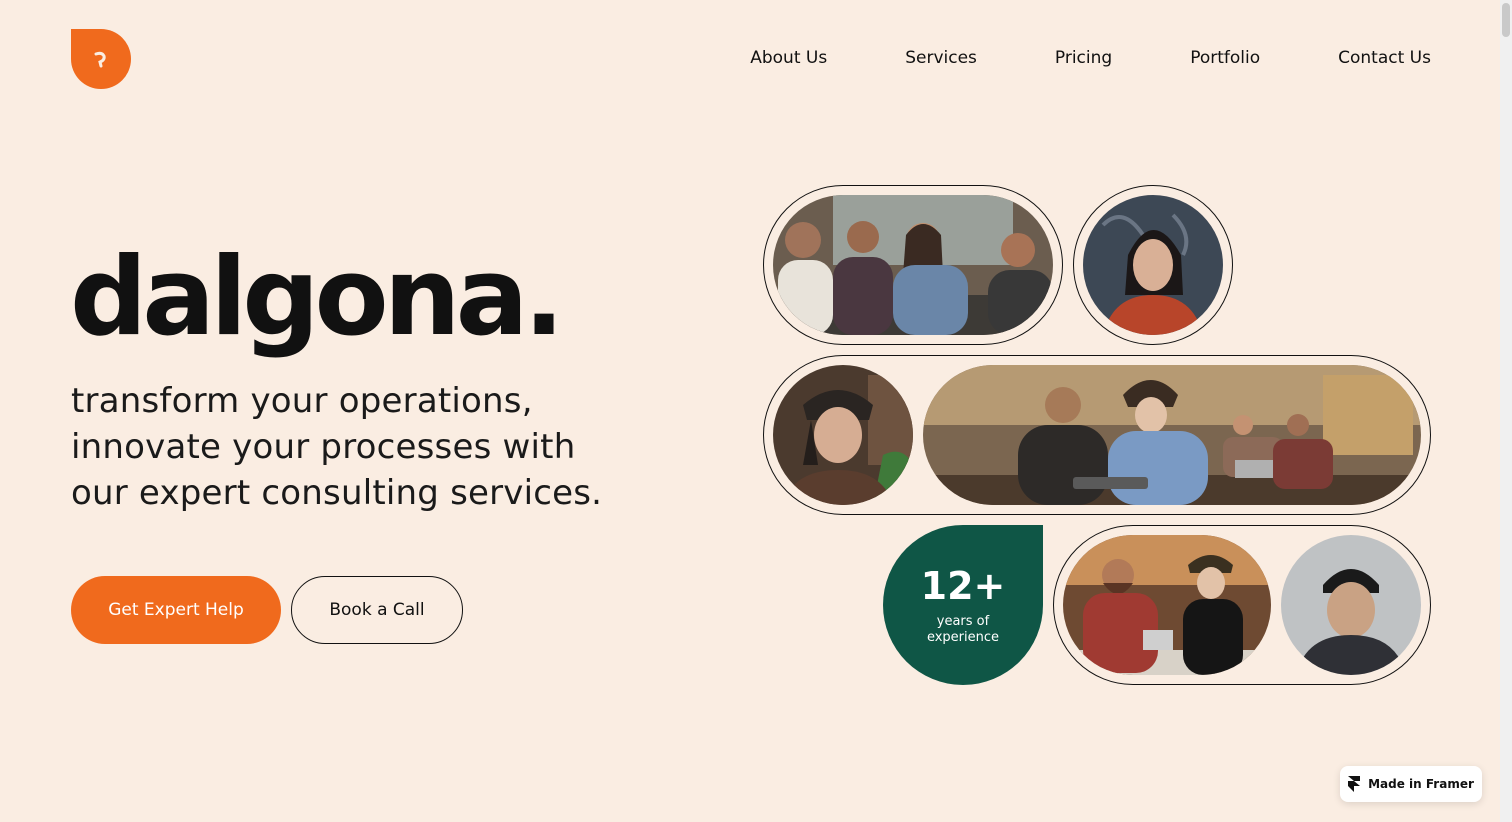  What do you see at coordinates (1153, 265) in the screenshot?
I see `portrait-woman-photo` at bounding box center [1153, 265].